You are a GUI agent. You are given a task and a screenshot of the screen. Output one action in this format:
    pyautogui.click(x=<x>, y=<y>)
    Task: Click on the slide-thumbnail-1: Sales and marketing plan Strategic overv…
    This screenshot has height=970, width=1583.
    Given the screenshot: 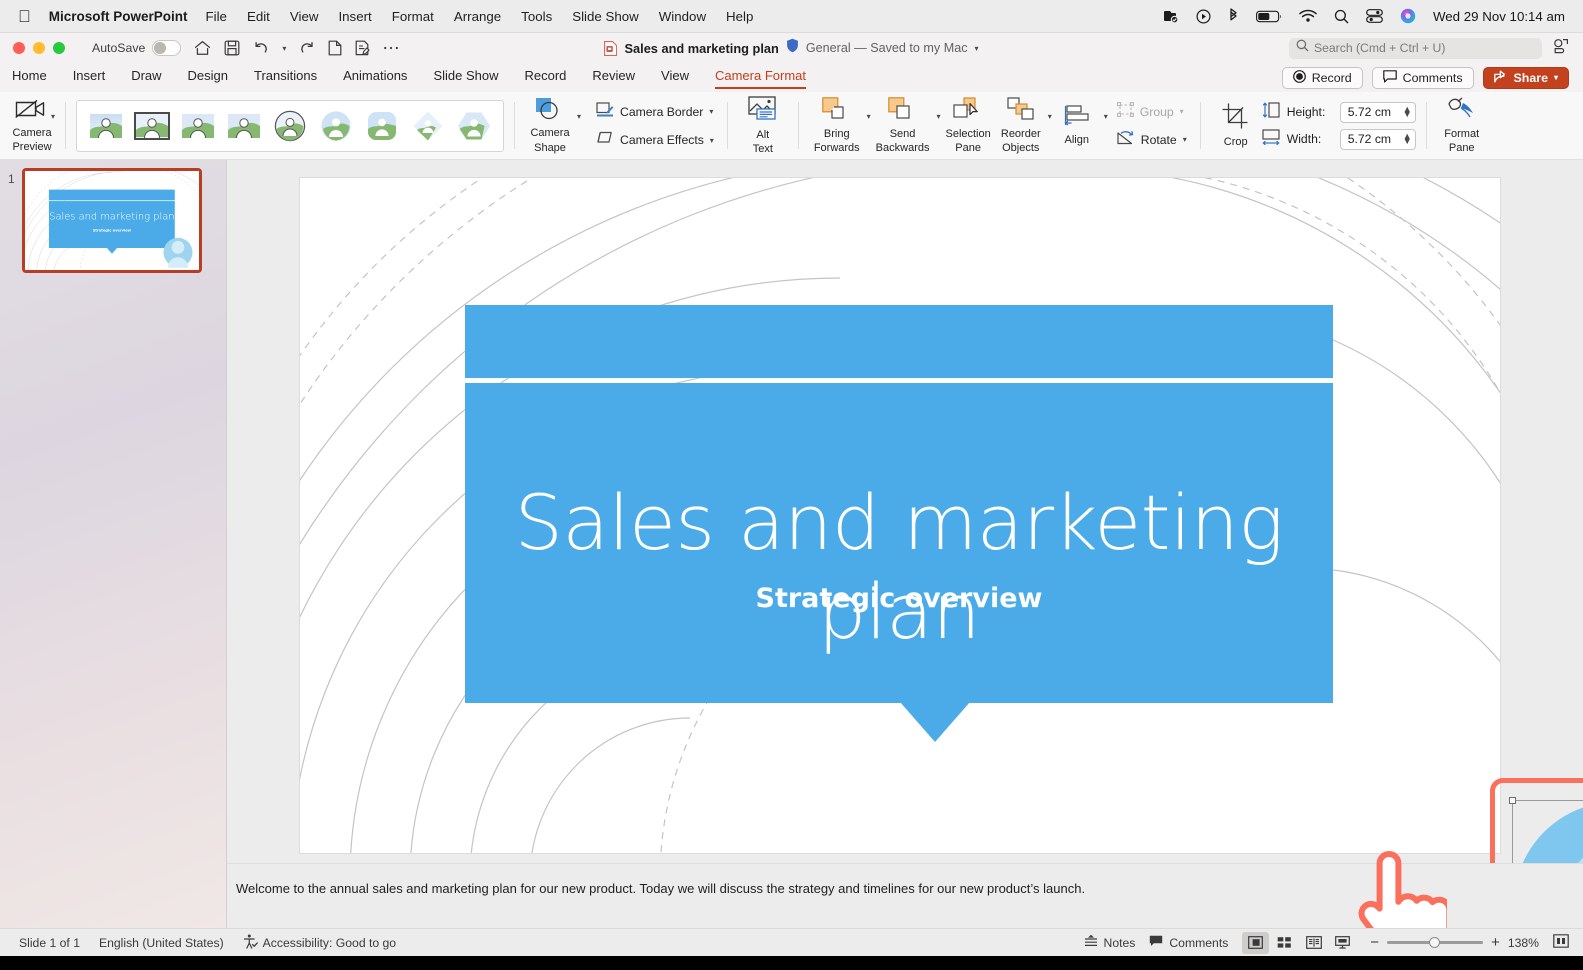 What is the action you would take?
    pyautogui.click(x=112, y=220)
    